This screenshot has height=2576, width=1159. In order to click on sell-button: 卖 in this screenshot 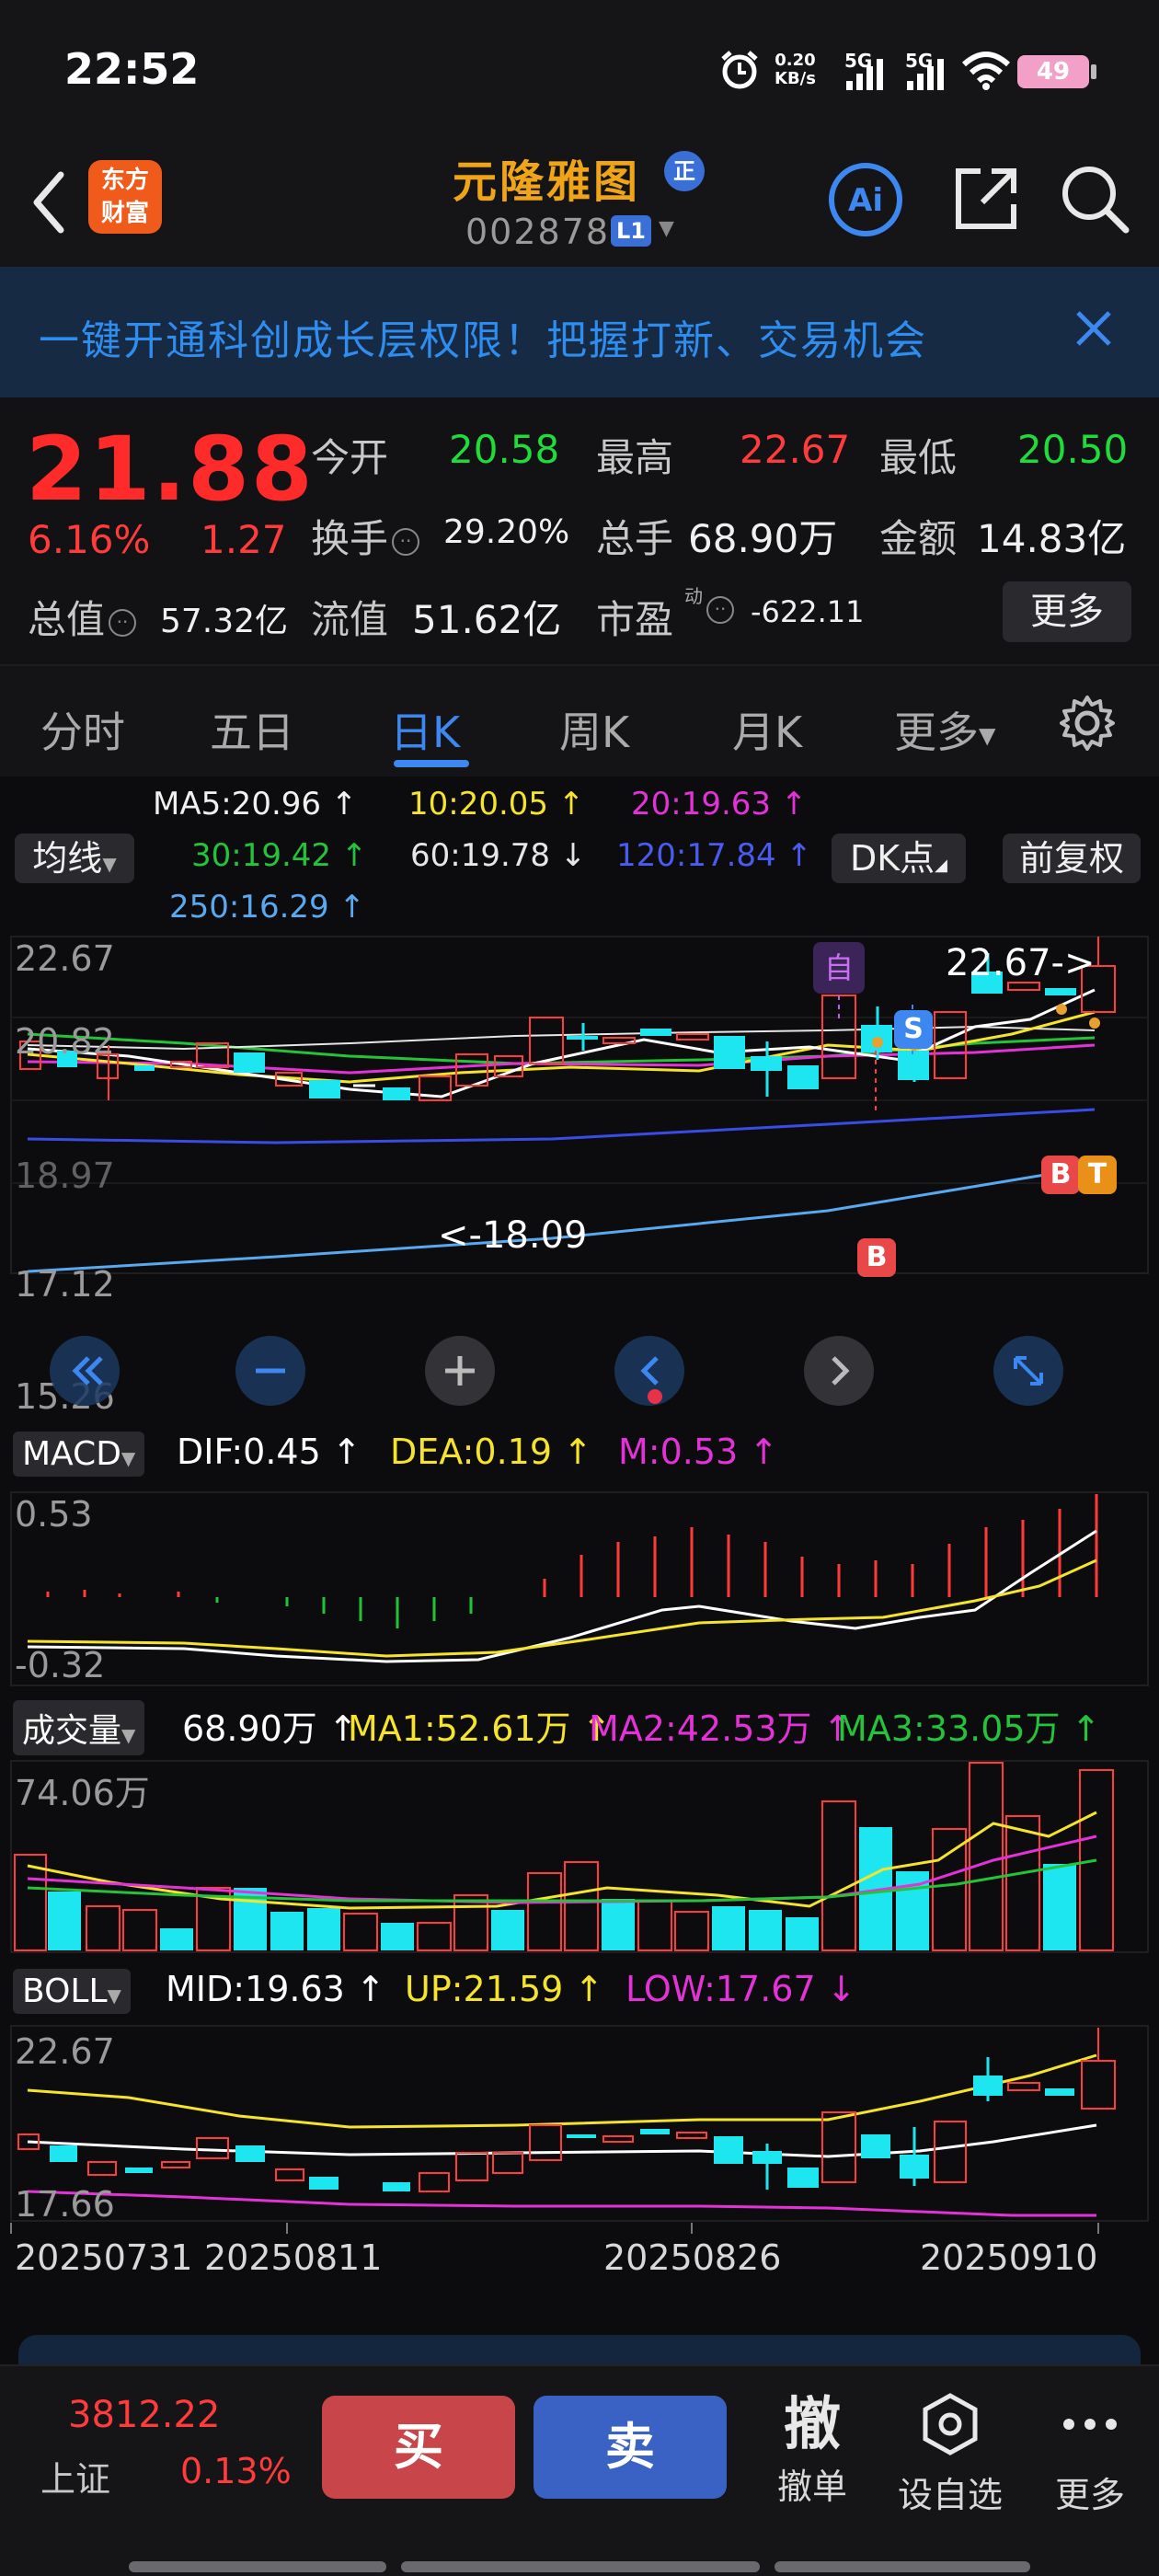, I will do `click(630, 2447)`.